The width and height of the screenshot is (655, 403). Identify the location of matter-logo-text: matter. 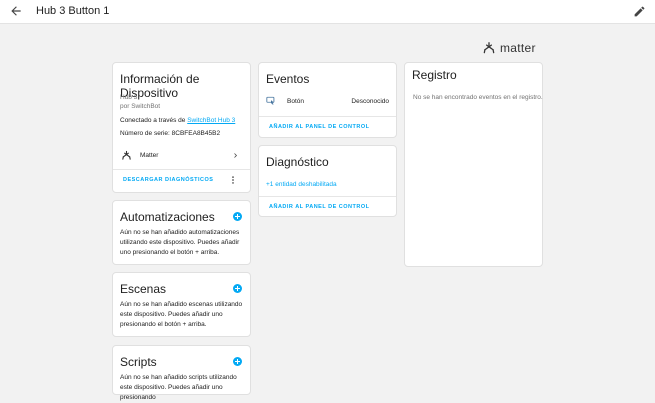
(518, 48).